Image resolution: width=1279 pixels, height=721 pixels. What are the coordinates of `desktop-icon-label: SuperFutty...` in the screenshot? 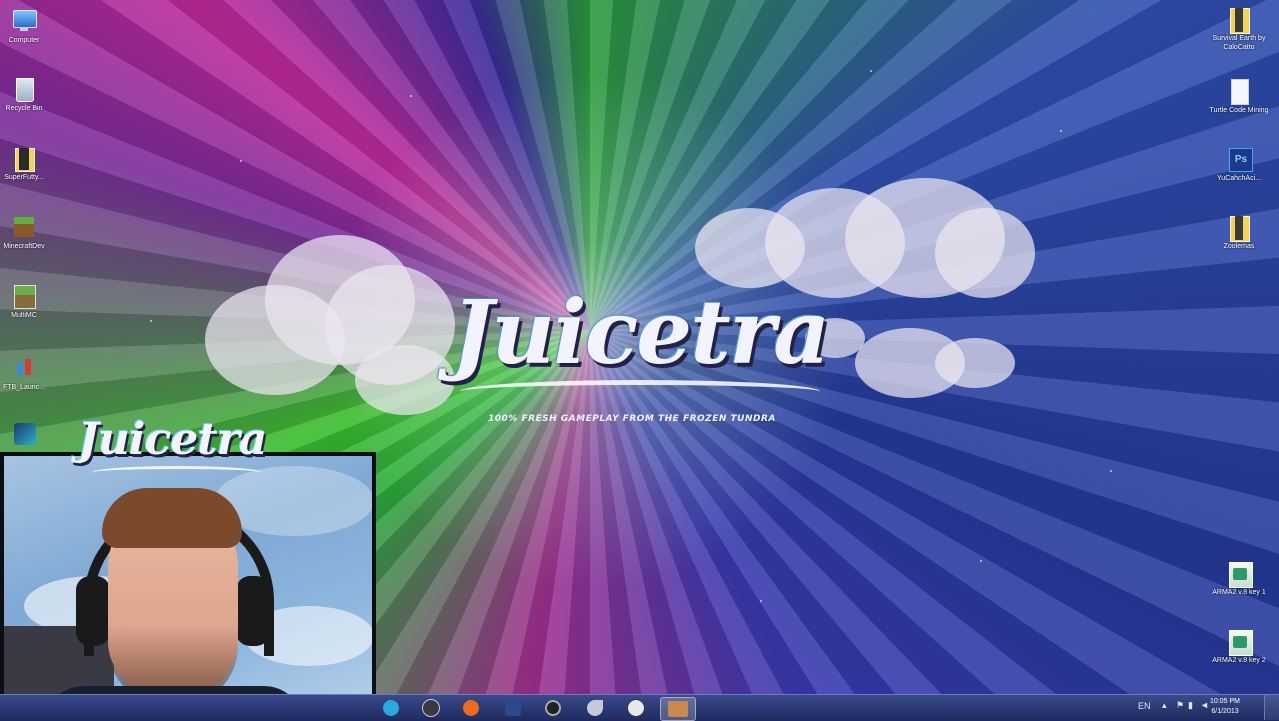 It's located at (24, 177).